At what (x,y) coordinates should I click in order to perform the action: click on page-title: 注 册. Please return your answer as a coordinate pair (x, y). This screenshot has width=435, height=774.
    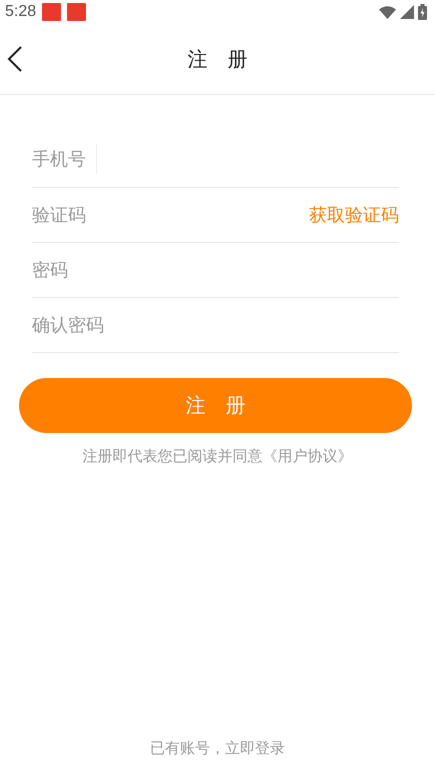
    Looking at the image, I should click on (218, 58).